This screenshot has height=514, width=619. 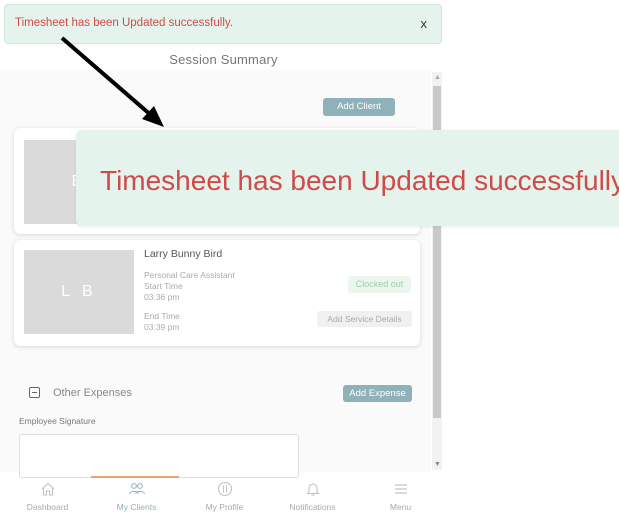 I want to click on annotation-arrow-icon, so click(x=112, y=81).